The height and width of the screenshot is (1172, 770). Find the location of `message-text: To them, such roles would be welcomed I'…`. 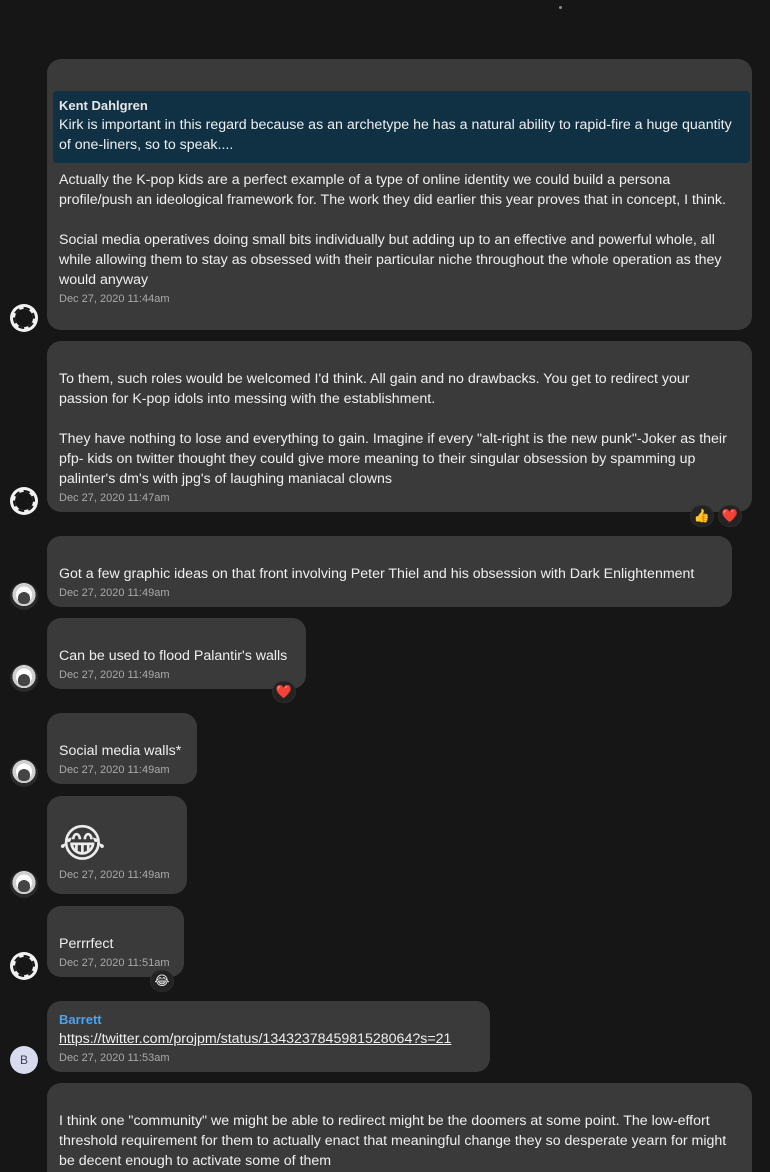

message-text: To them, such roles would be welcomed I'… is located at coordinates (393, 429).